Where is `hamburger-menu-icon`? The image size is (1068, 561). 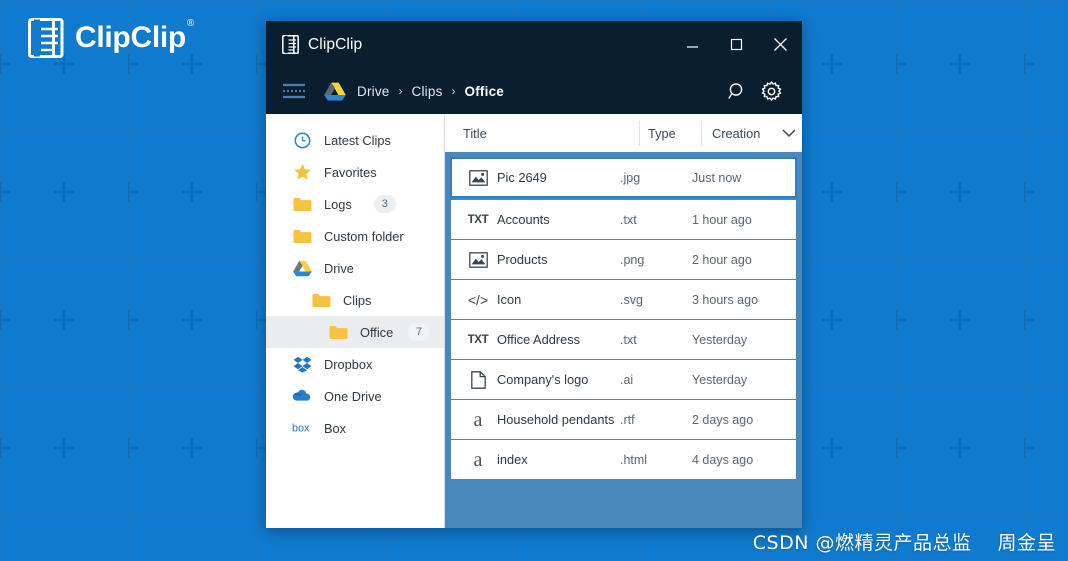 hamburger-menu-icon is located at coordinates (294, 91).